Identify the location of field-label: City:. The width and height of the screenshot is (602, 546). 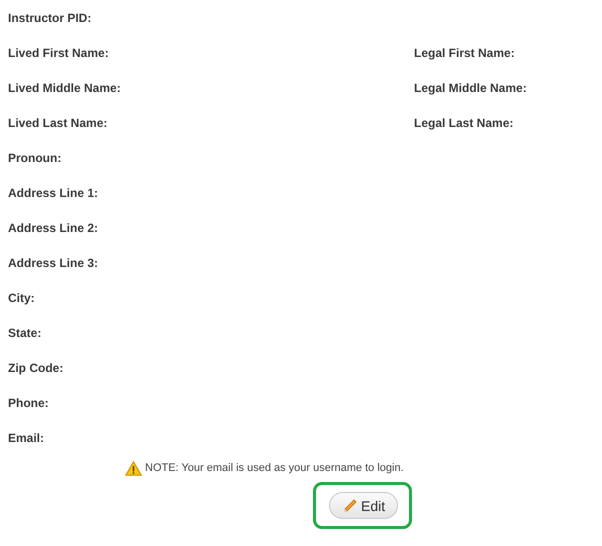
(22, 297).